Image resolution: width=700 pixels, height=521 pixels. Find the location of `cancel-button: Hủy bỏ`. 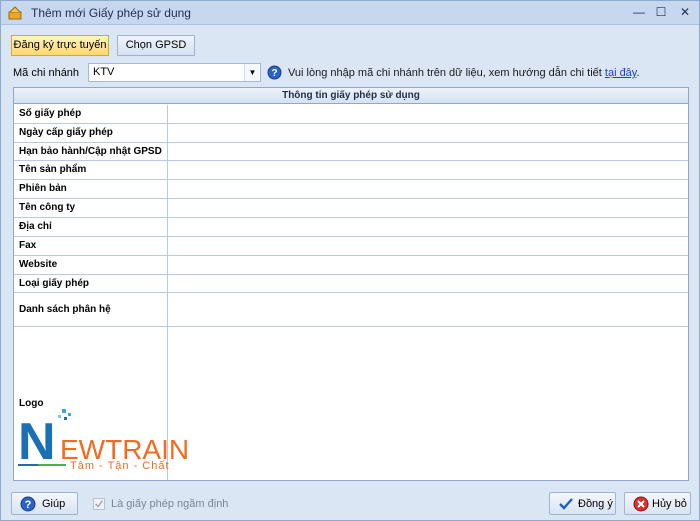

cancel-button: Hủy bỏ is located at coordinates (657, 503).